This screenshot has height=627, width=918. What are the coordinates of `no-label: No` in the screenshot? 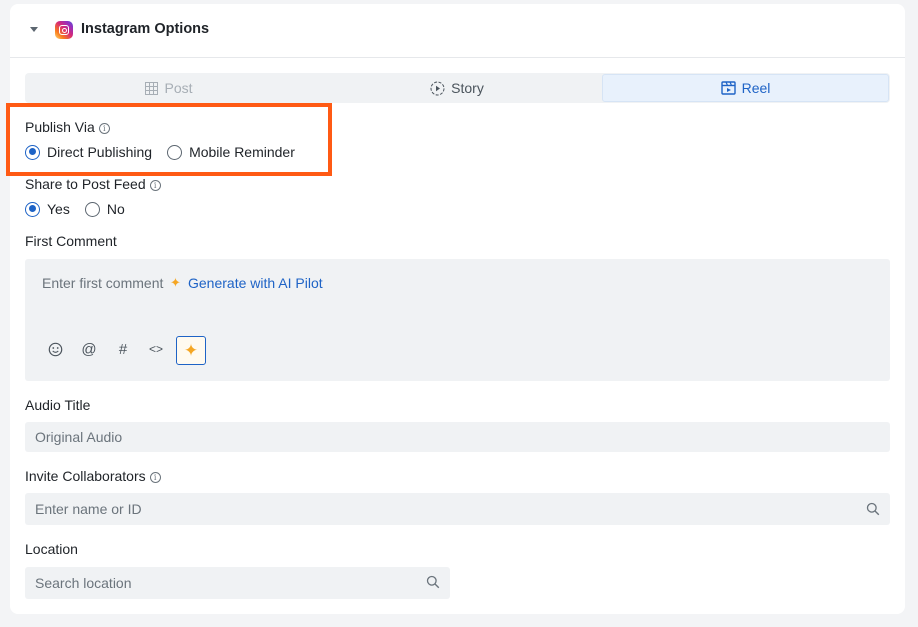 It's located at (116, 209).